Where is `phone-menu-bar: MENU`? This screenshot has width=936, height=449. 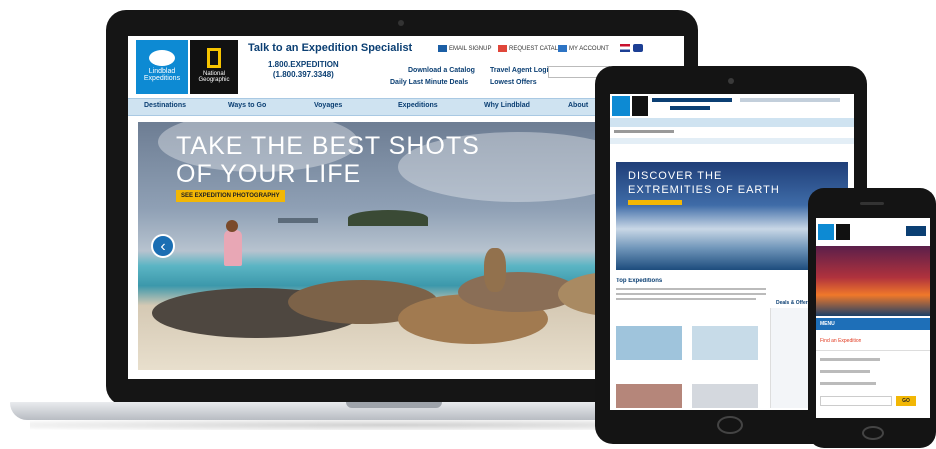 phone-menu-bar: MENU is located at coordinates (873, 324).